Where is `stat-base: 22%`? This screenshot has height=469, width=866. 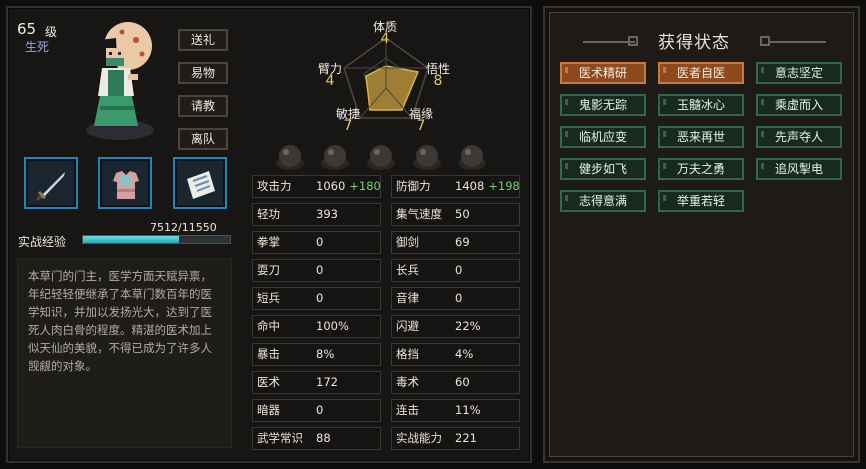
stat-base: 22% is located at coordinates (468, 326).